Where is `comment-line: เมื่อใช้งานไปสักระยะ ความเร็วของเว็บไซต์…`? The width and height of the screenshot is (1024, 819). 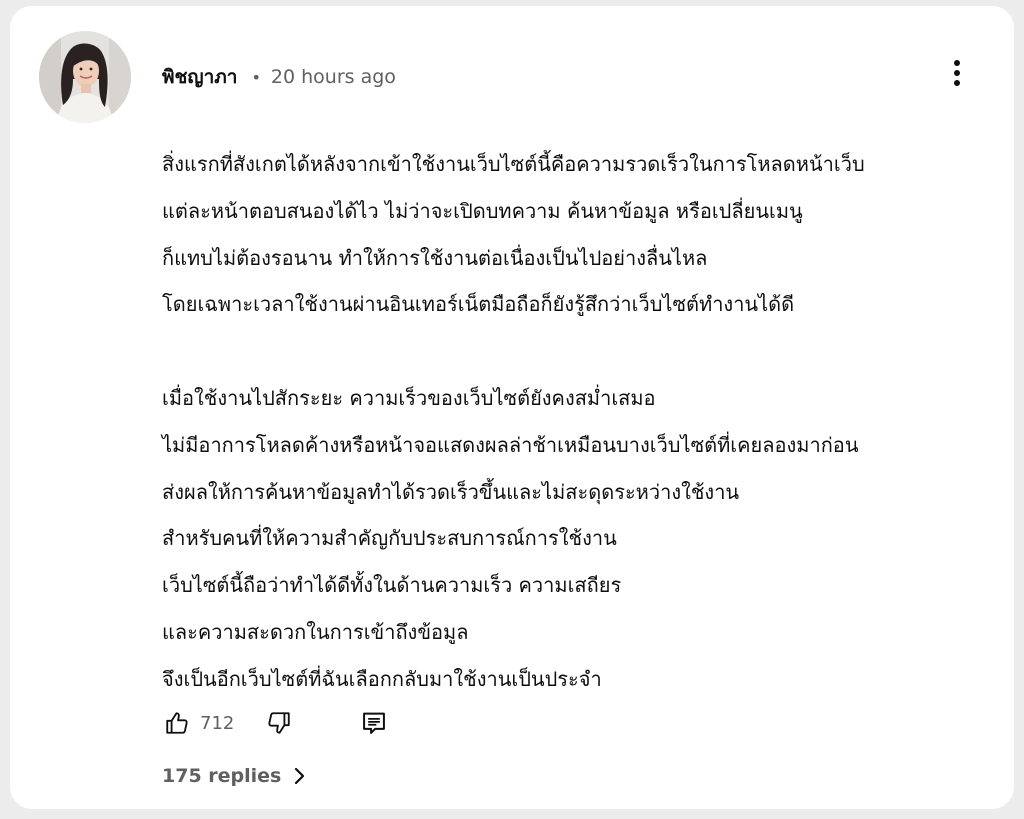
comment-line: เมื่อใช้งานไปสักระยะ ความเร็วของเว็บไซต์… is located at coordinates (409, 397).